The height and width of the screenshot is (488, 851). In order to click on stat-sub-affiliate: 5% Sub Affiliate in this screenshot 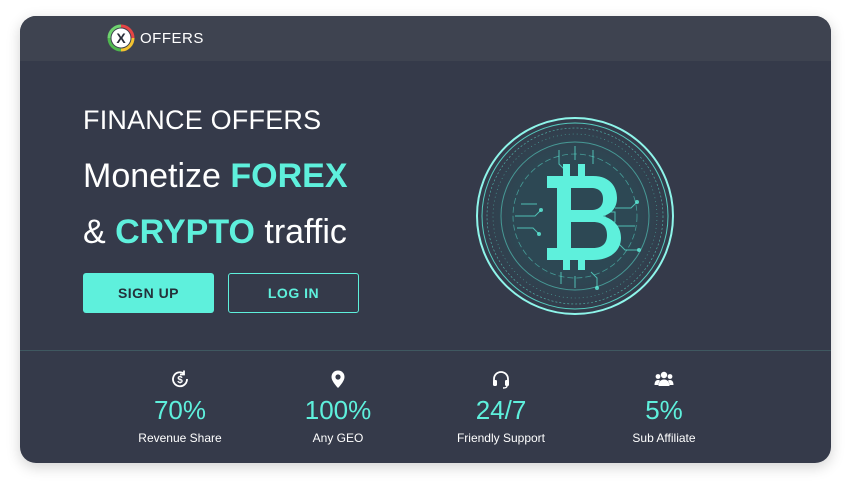, I will do `click(664, 407)`.